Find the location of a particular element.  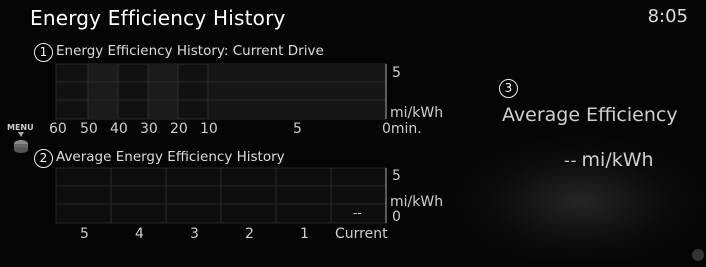

average-history-x-tick: Current is located at coordinates (361, 234).